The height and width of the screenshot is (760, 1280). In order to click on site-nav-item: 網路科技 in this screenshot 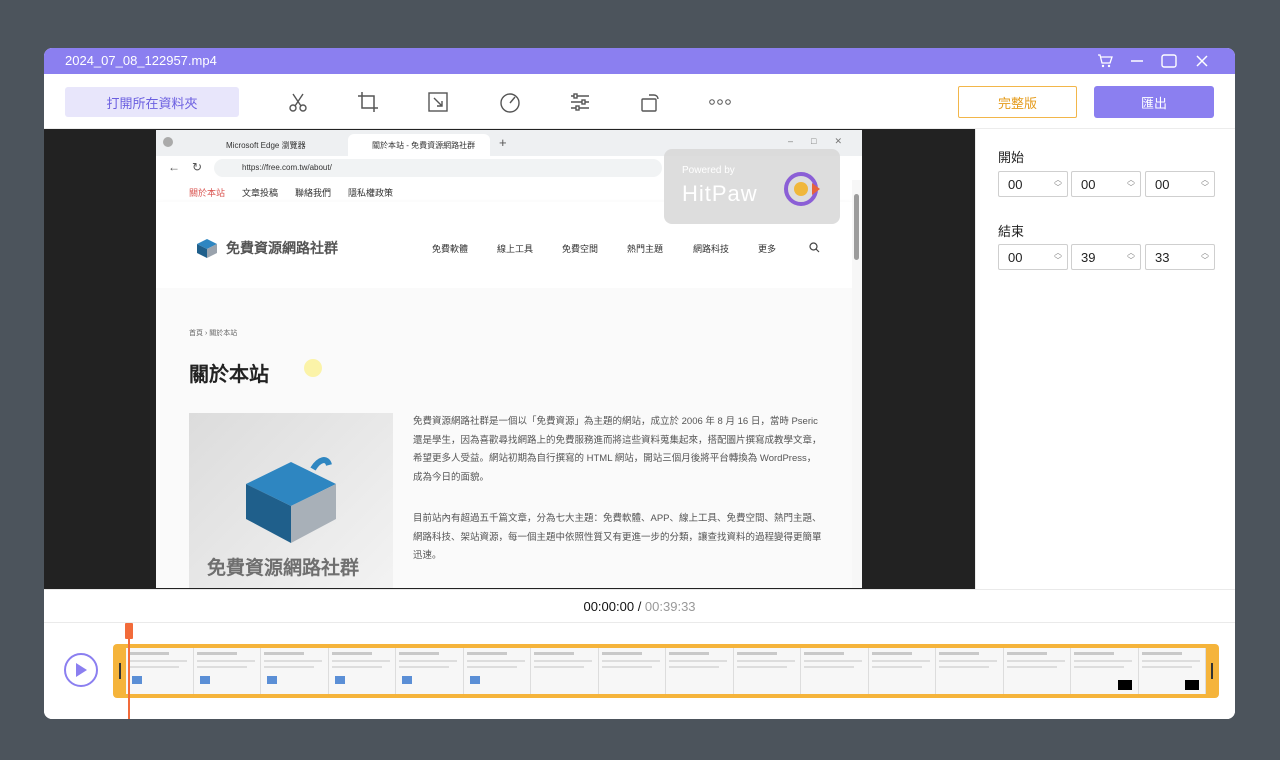, I will do `click(711, 249)`.